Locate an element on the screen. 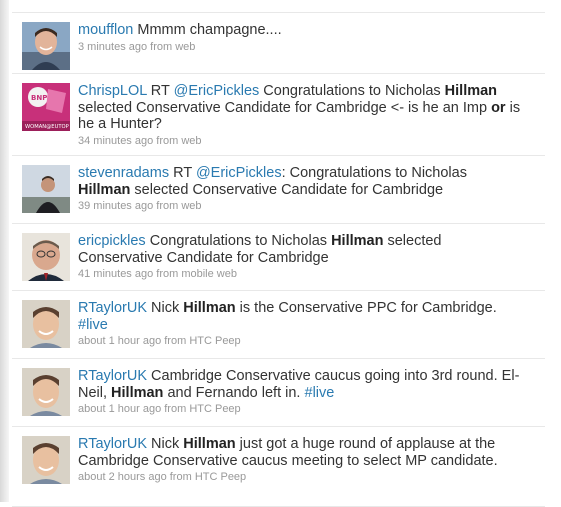 The width and height of the screenshot is (561, 507). tweet-meta: 39 minutes ago from web is located at coordinates (311, 206).